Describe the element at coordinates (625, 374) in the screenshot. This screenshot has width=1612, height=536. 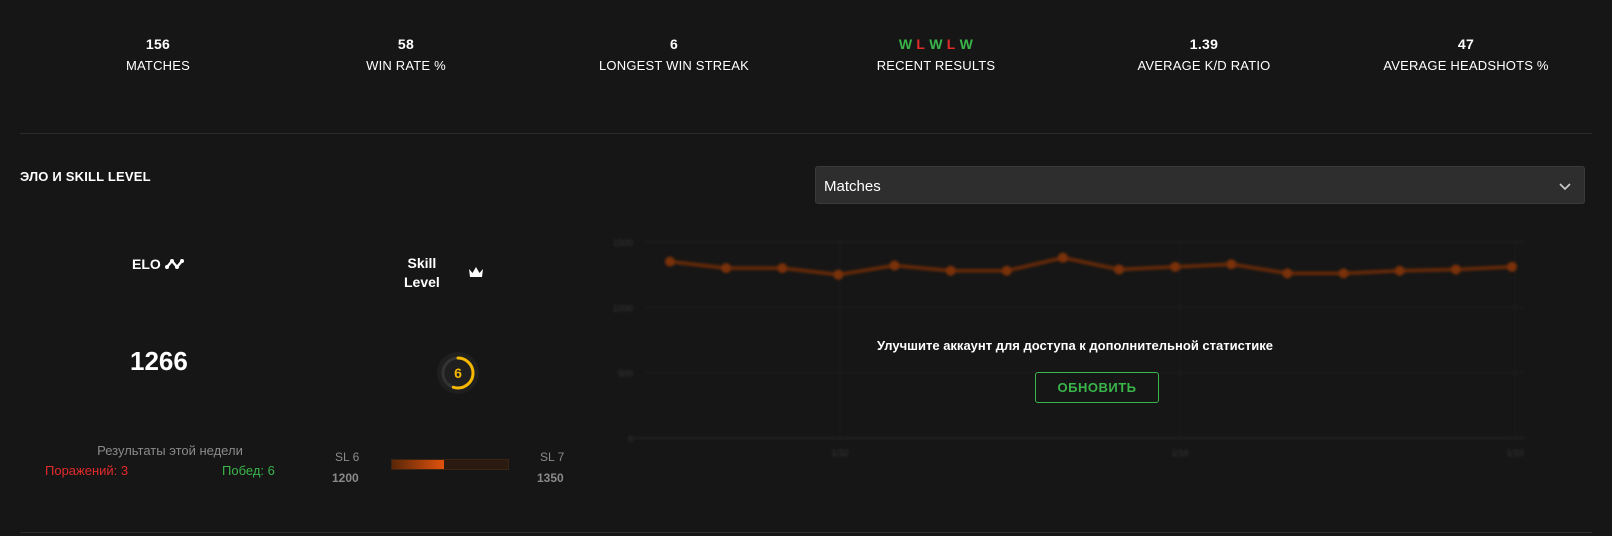
I see `chart-y-tick-label: 500` at that location.